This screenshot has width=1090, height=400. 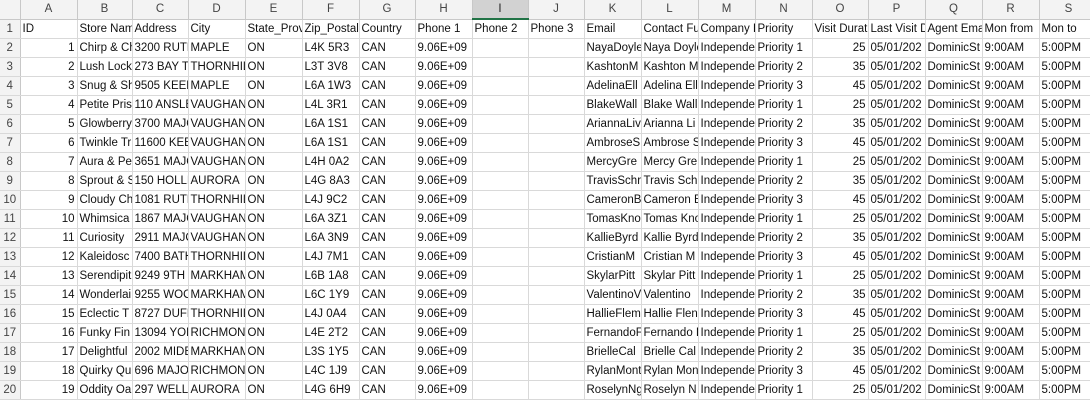 What do you see at coordinates (613, 257) in the screenshot?
I see `table-cell: CristianM` at bounding box center [613, 257].